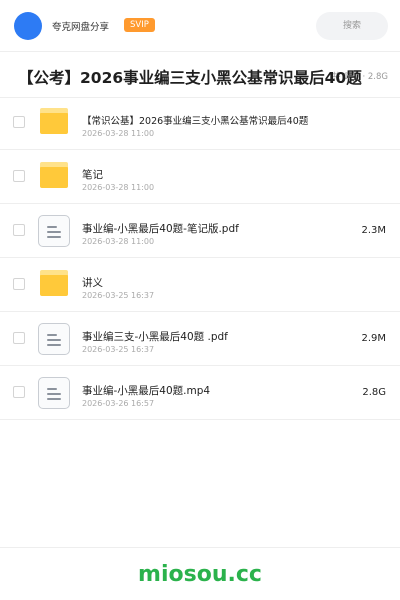 The height and width of the screenshot is (600, 400). I want to click on item-name: 讲义, so click(92, 283).